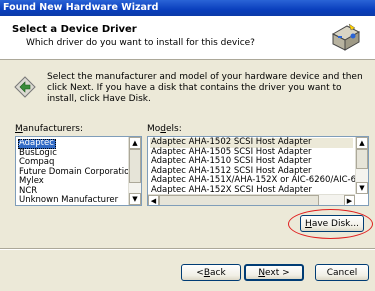 Image resolution: width=375 pixels, height=291 pixels. Describe the element at coordinates (187, 8) in the screenshot. I see `window-title: Found New Hardware Wizard` at that location.